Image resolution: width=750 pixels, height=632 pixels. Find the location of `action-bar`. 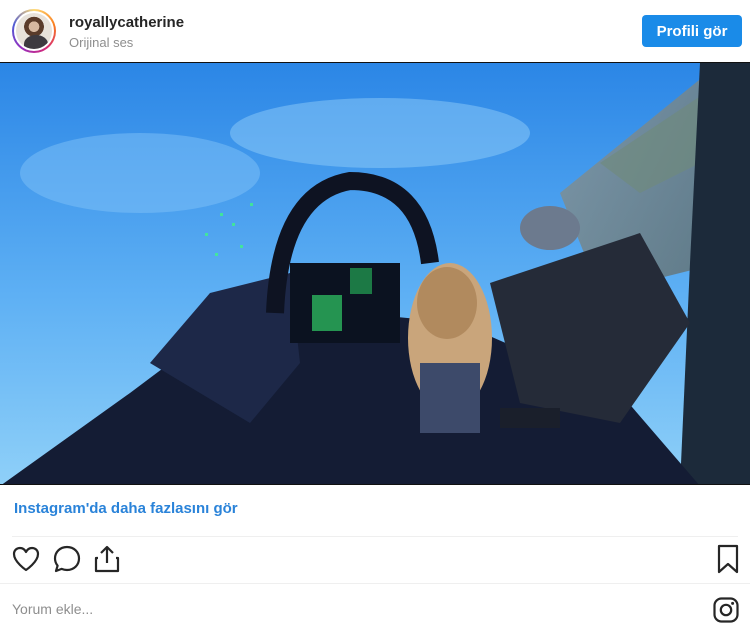

action-bar is located at coordinates (375, 561).